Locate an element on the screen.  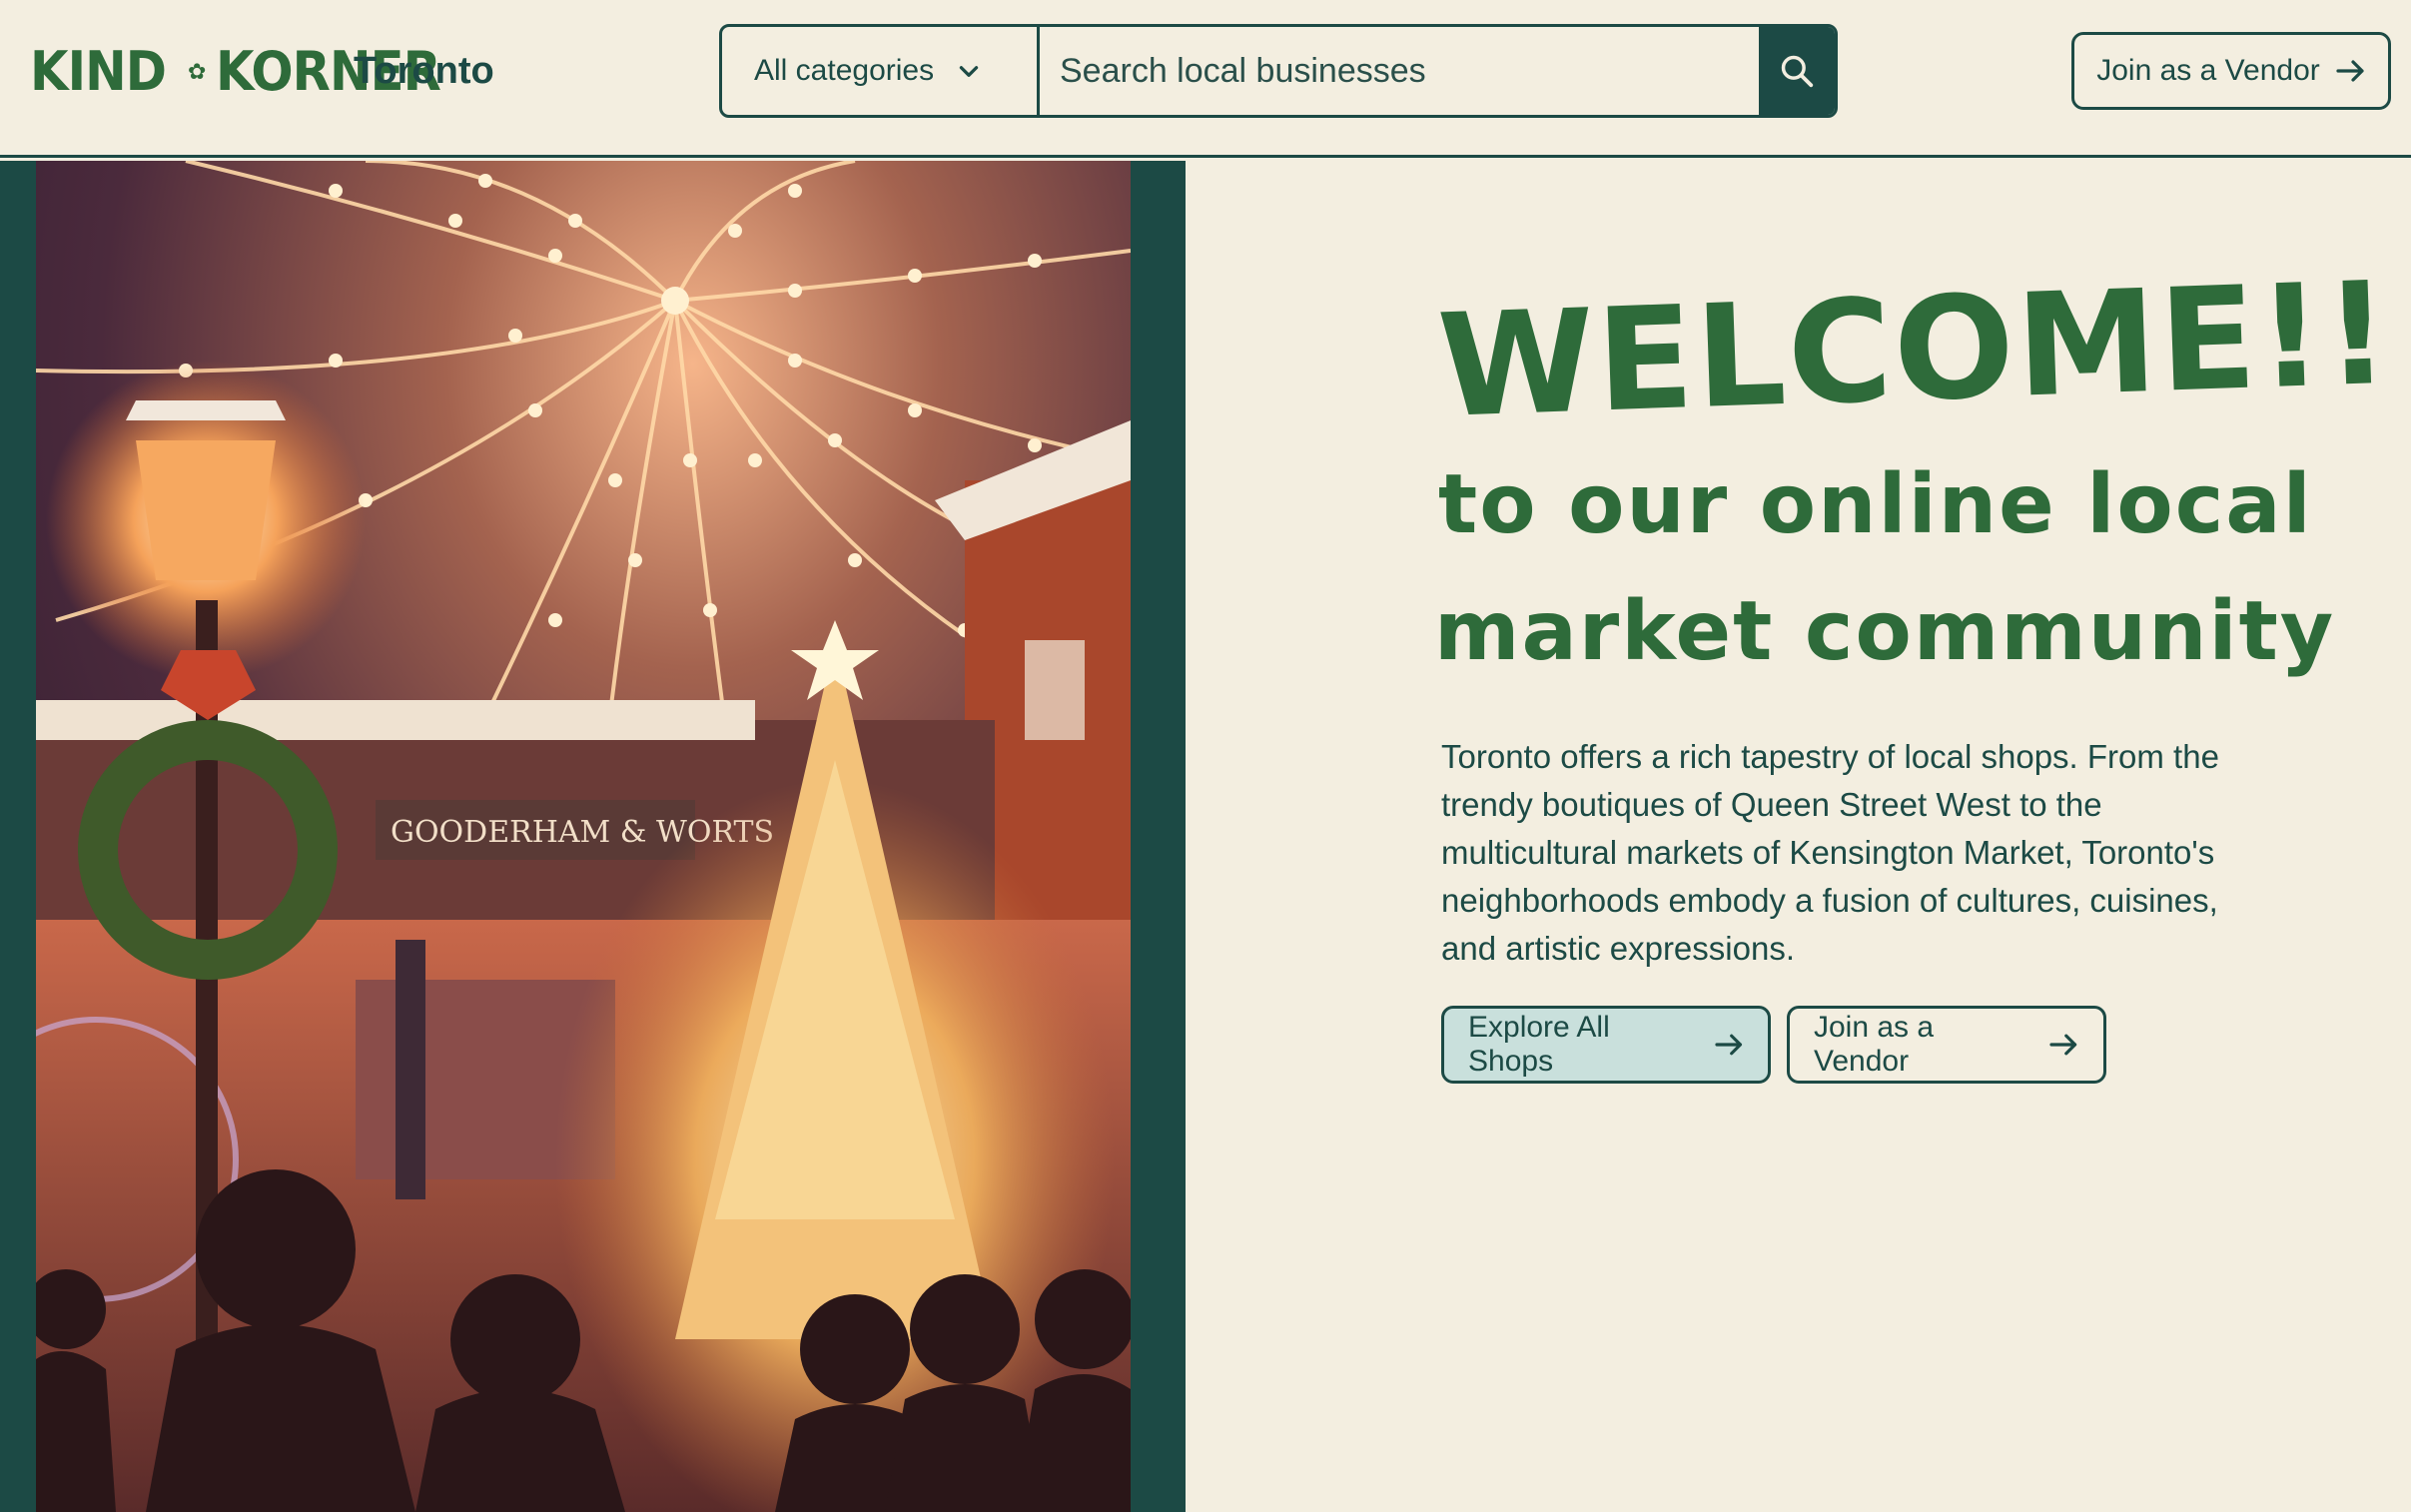
chevron-down-icon is located at coordinates (969, 71).